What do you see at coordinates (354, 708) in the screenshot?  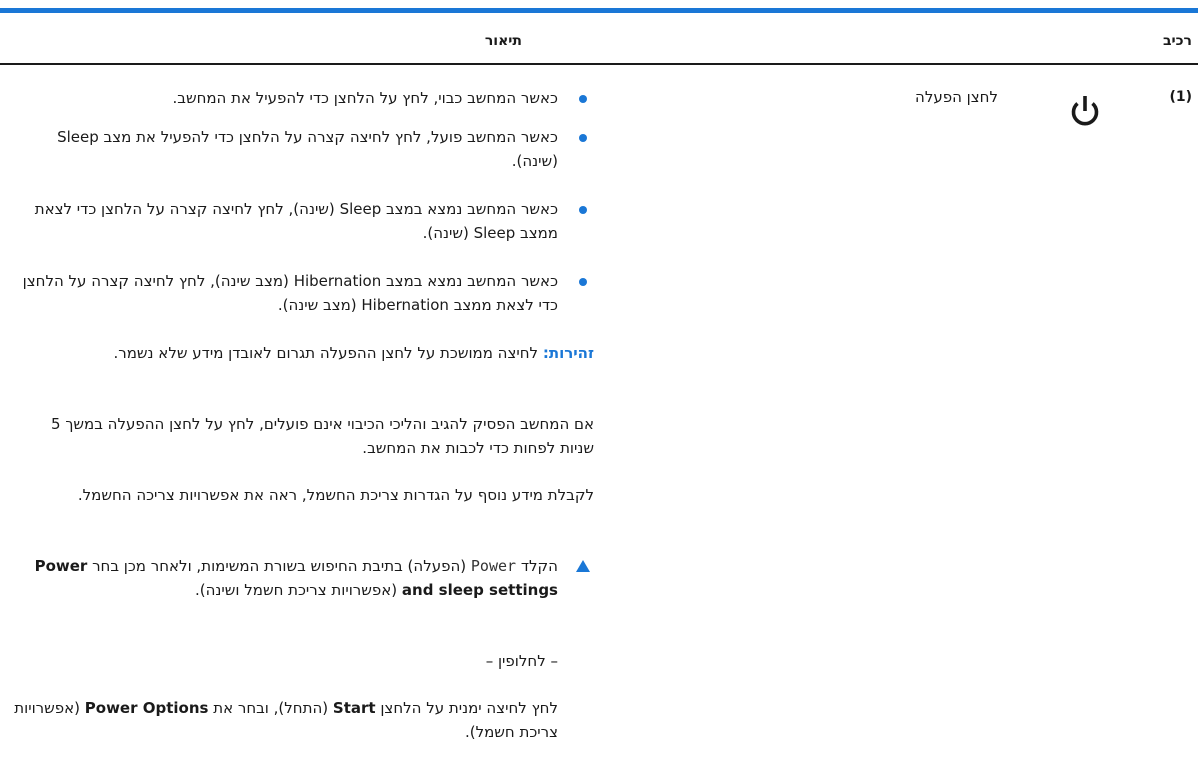 I see `start-button-name: Start` at bounding box center [354, 708].